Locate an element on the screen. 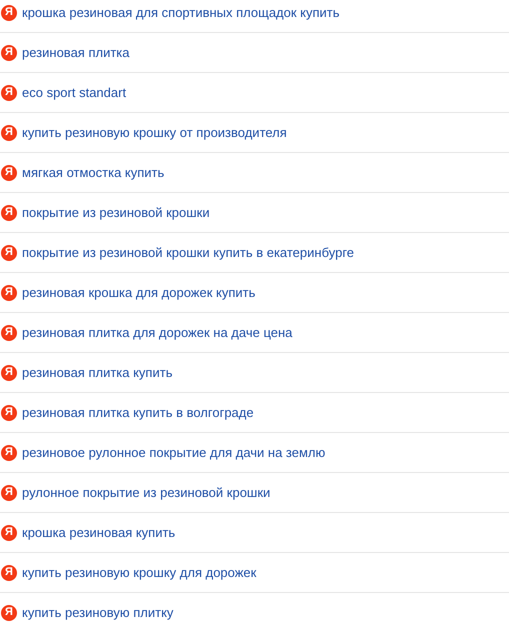  query-link: покрытие из резиновой крошки купить в екатеринбурге is located at coordinates (188, 252).